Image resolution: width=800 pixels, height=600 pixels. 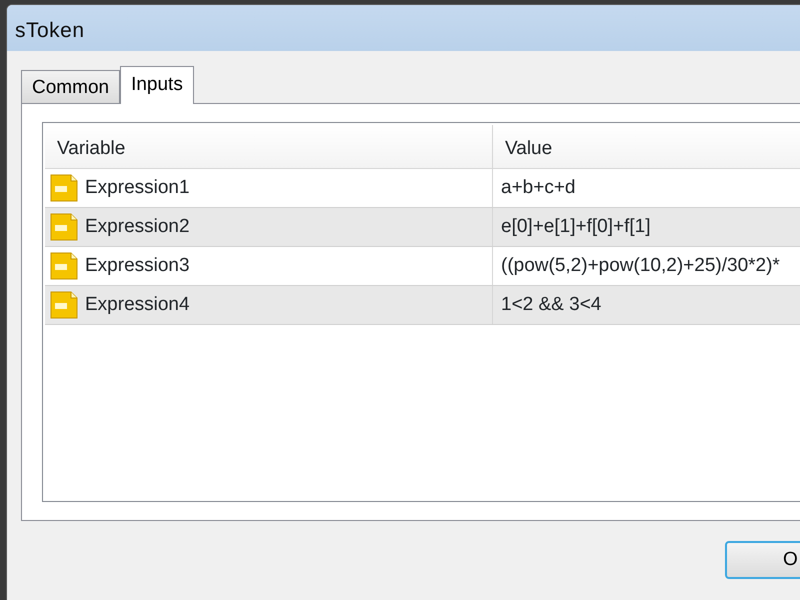 I want to click on value-cell: 1<2 && 3<4, so click(x=646, y=305).